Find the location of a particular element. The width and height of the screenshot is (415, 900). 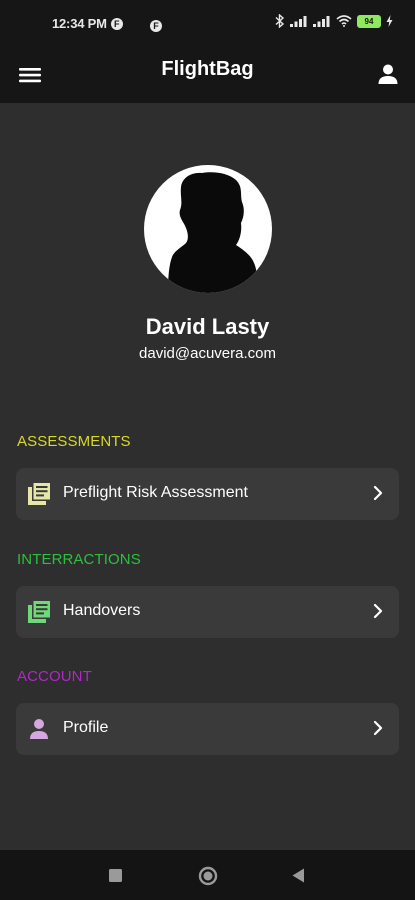

app-bar: FlightBag is located at coordinates (207, 75).